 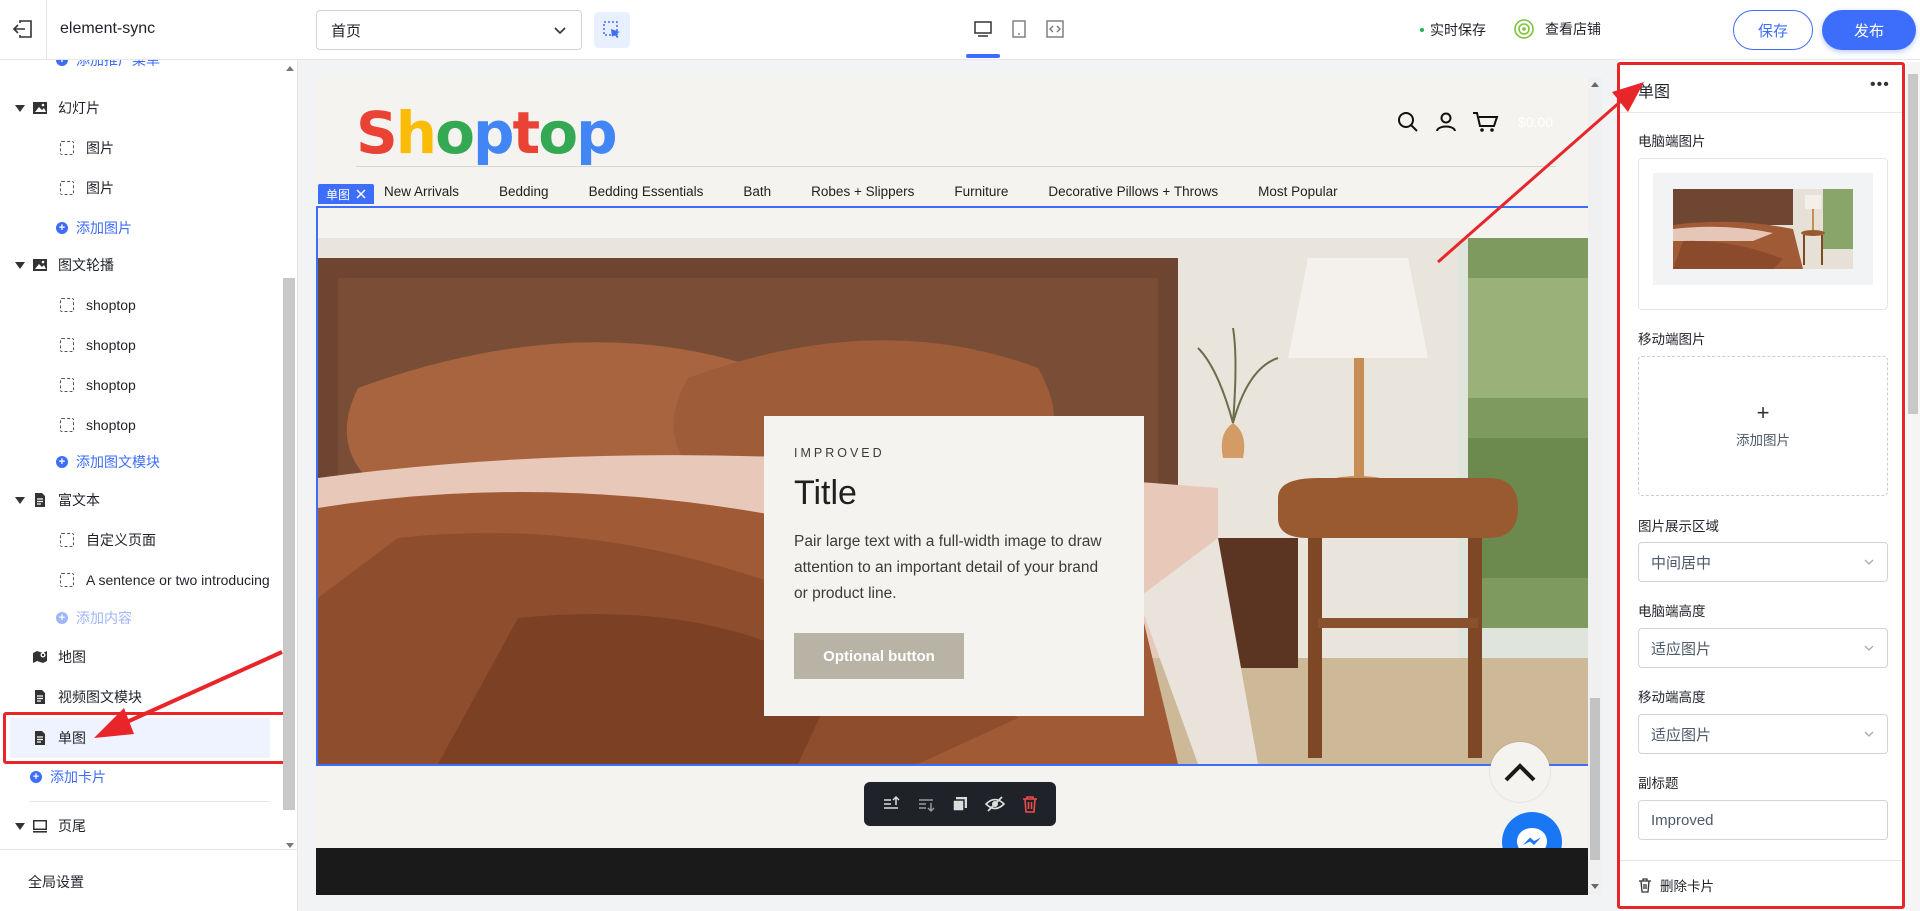 What do you see at coordinates (68, 777) in the screenshot?
I see `add-card-link: + 添加卡片` at bounding box center [68, 777].